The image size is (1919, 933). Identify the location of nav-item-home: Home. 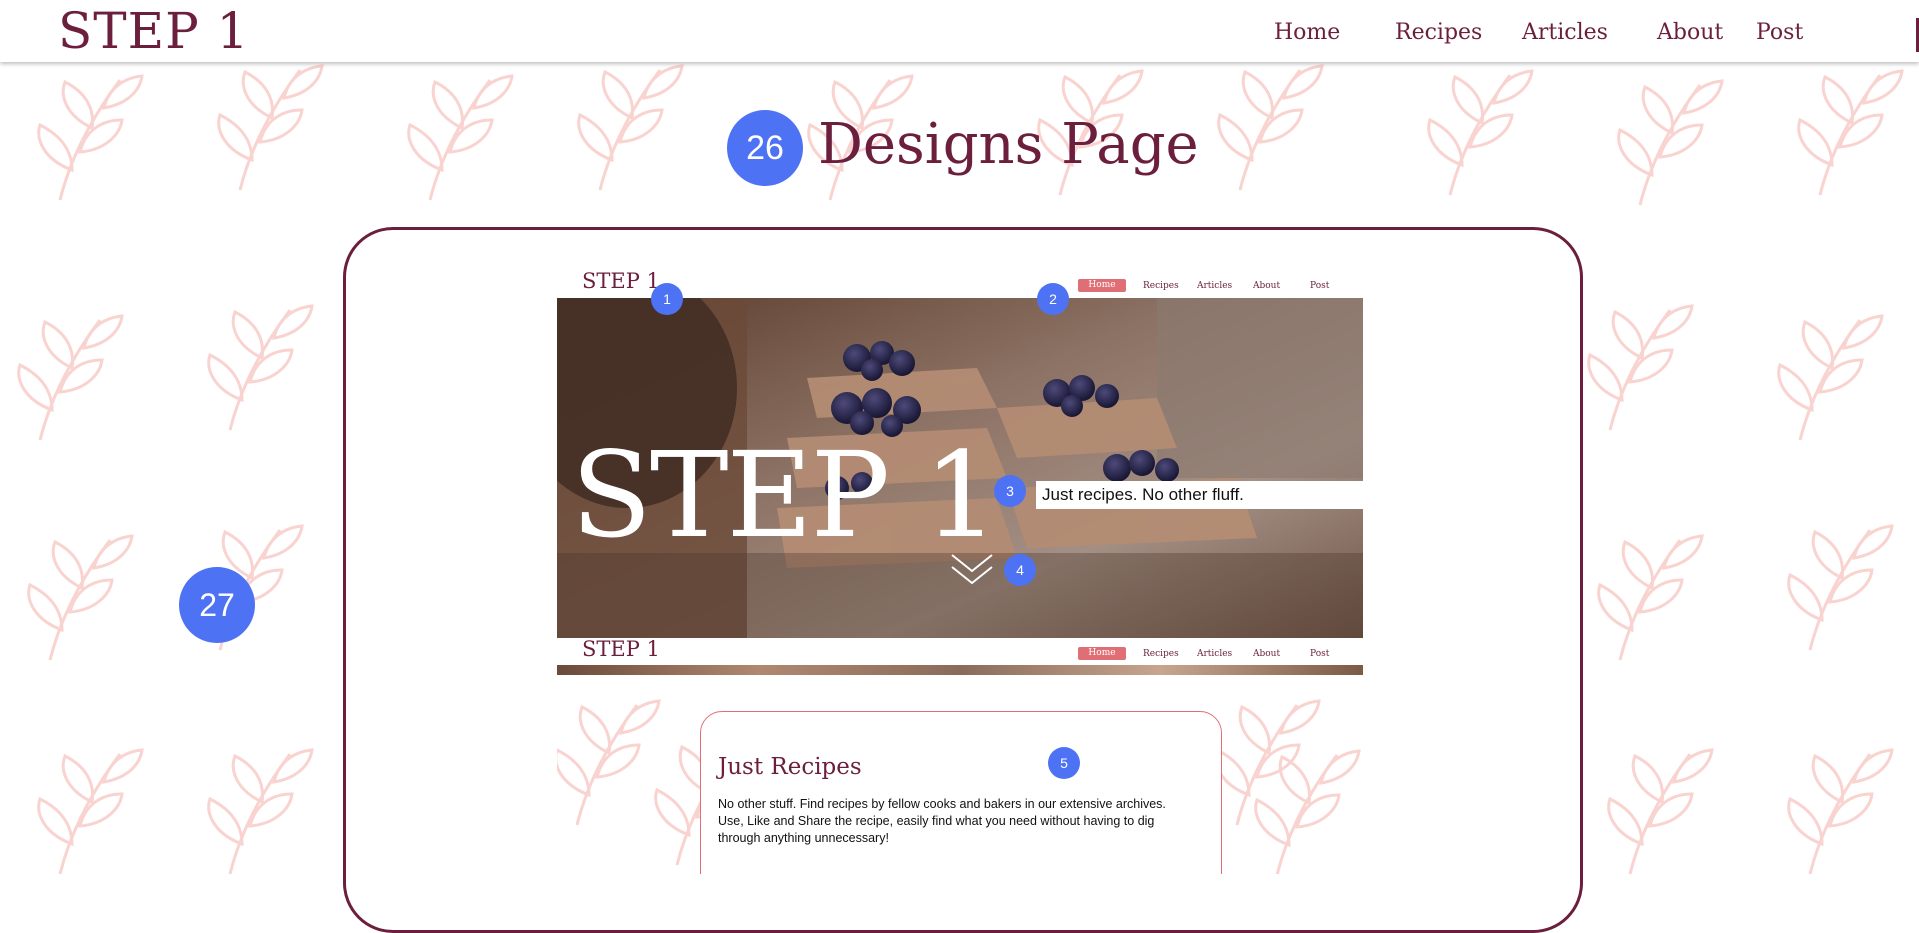
(1307, 32).